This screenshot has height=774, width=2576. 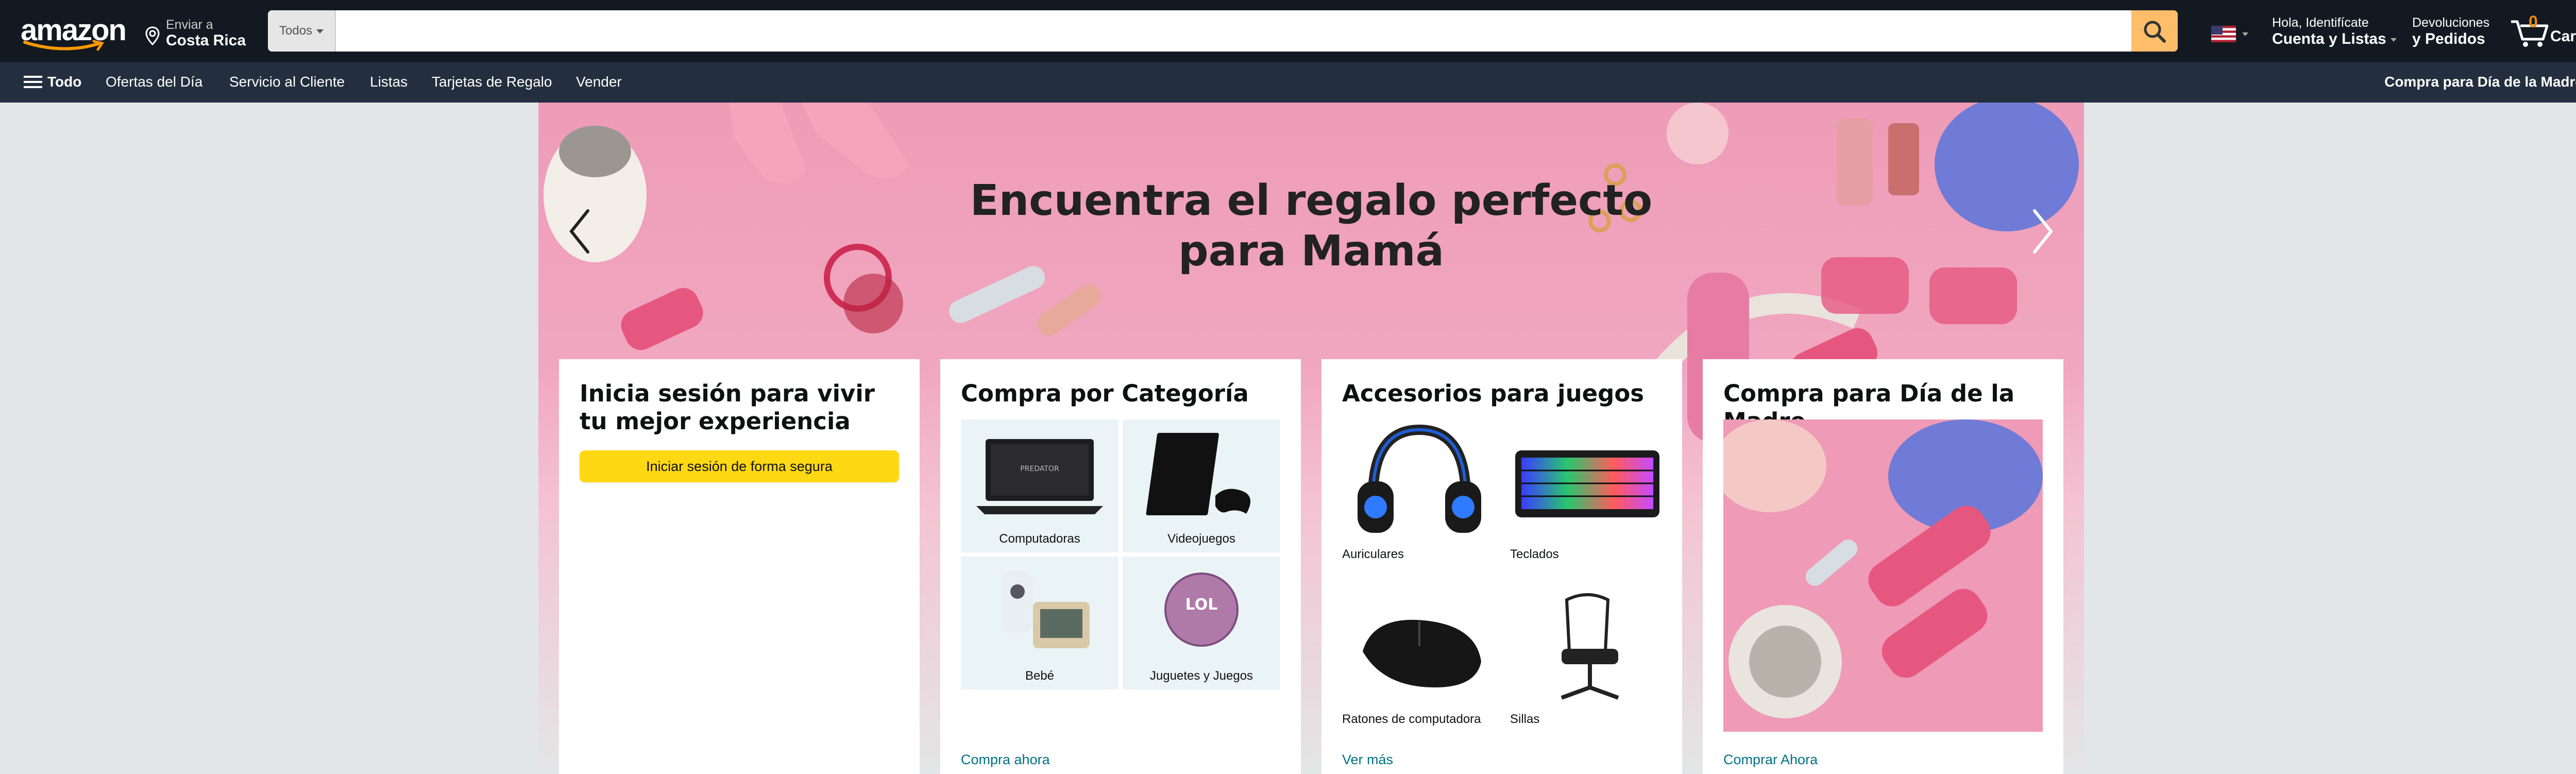 What do you see at coordinates (1039, 476) in the screenshot?
I see `laptop-image: PREDATOR` at bounding box center [1039, 476].